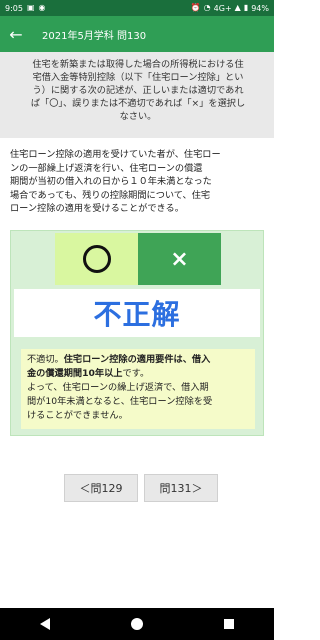 Image resolution: width=320 pixels, height=640 pixels. I want to click on battery-level: 94%, so click(260, 8).